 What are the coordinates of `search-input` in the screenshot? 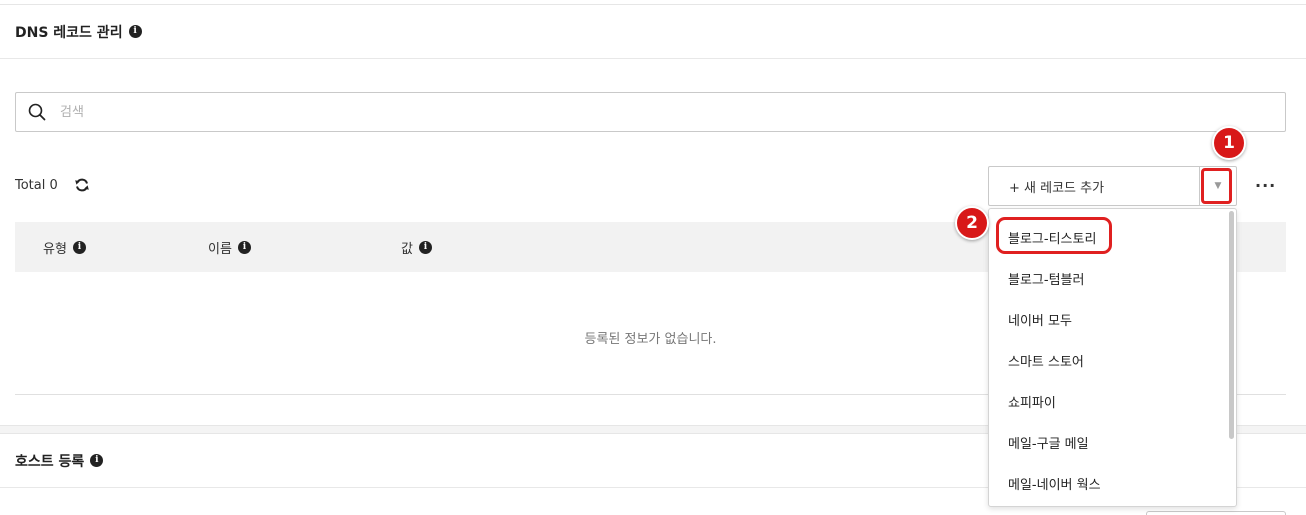 It's located at (635, 112).